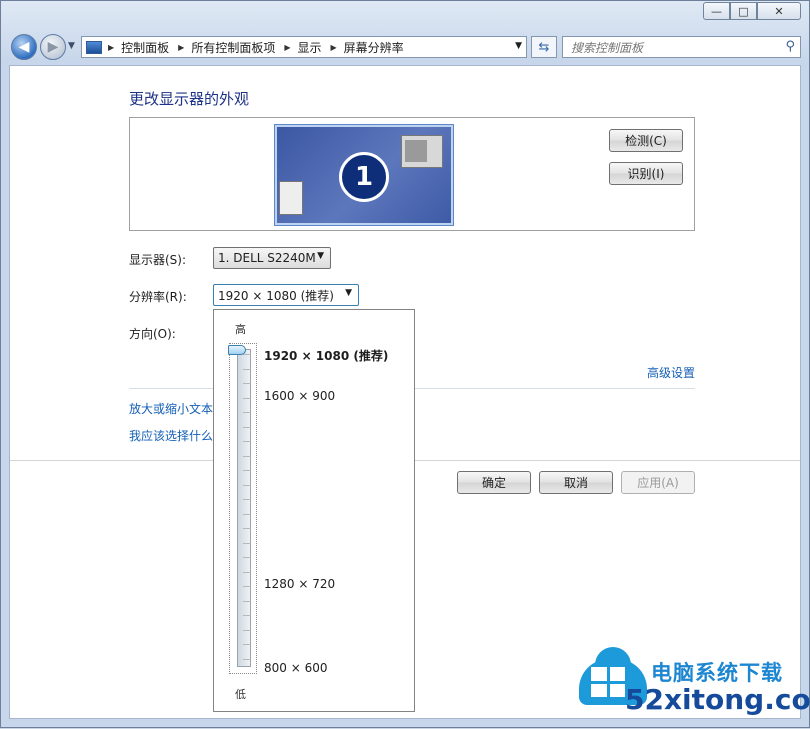  I want to click on refresh-button: ⇆, so click(544, 47).